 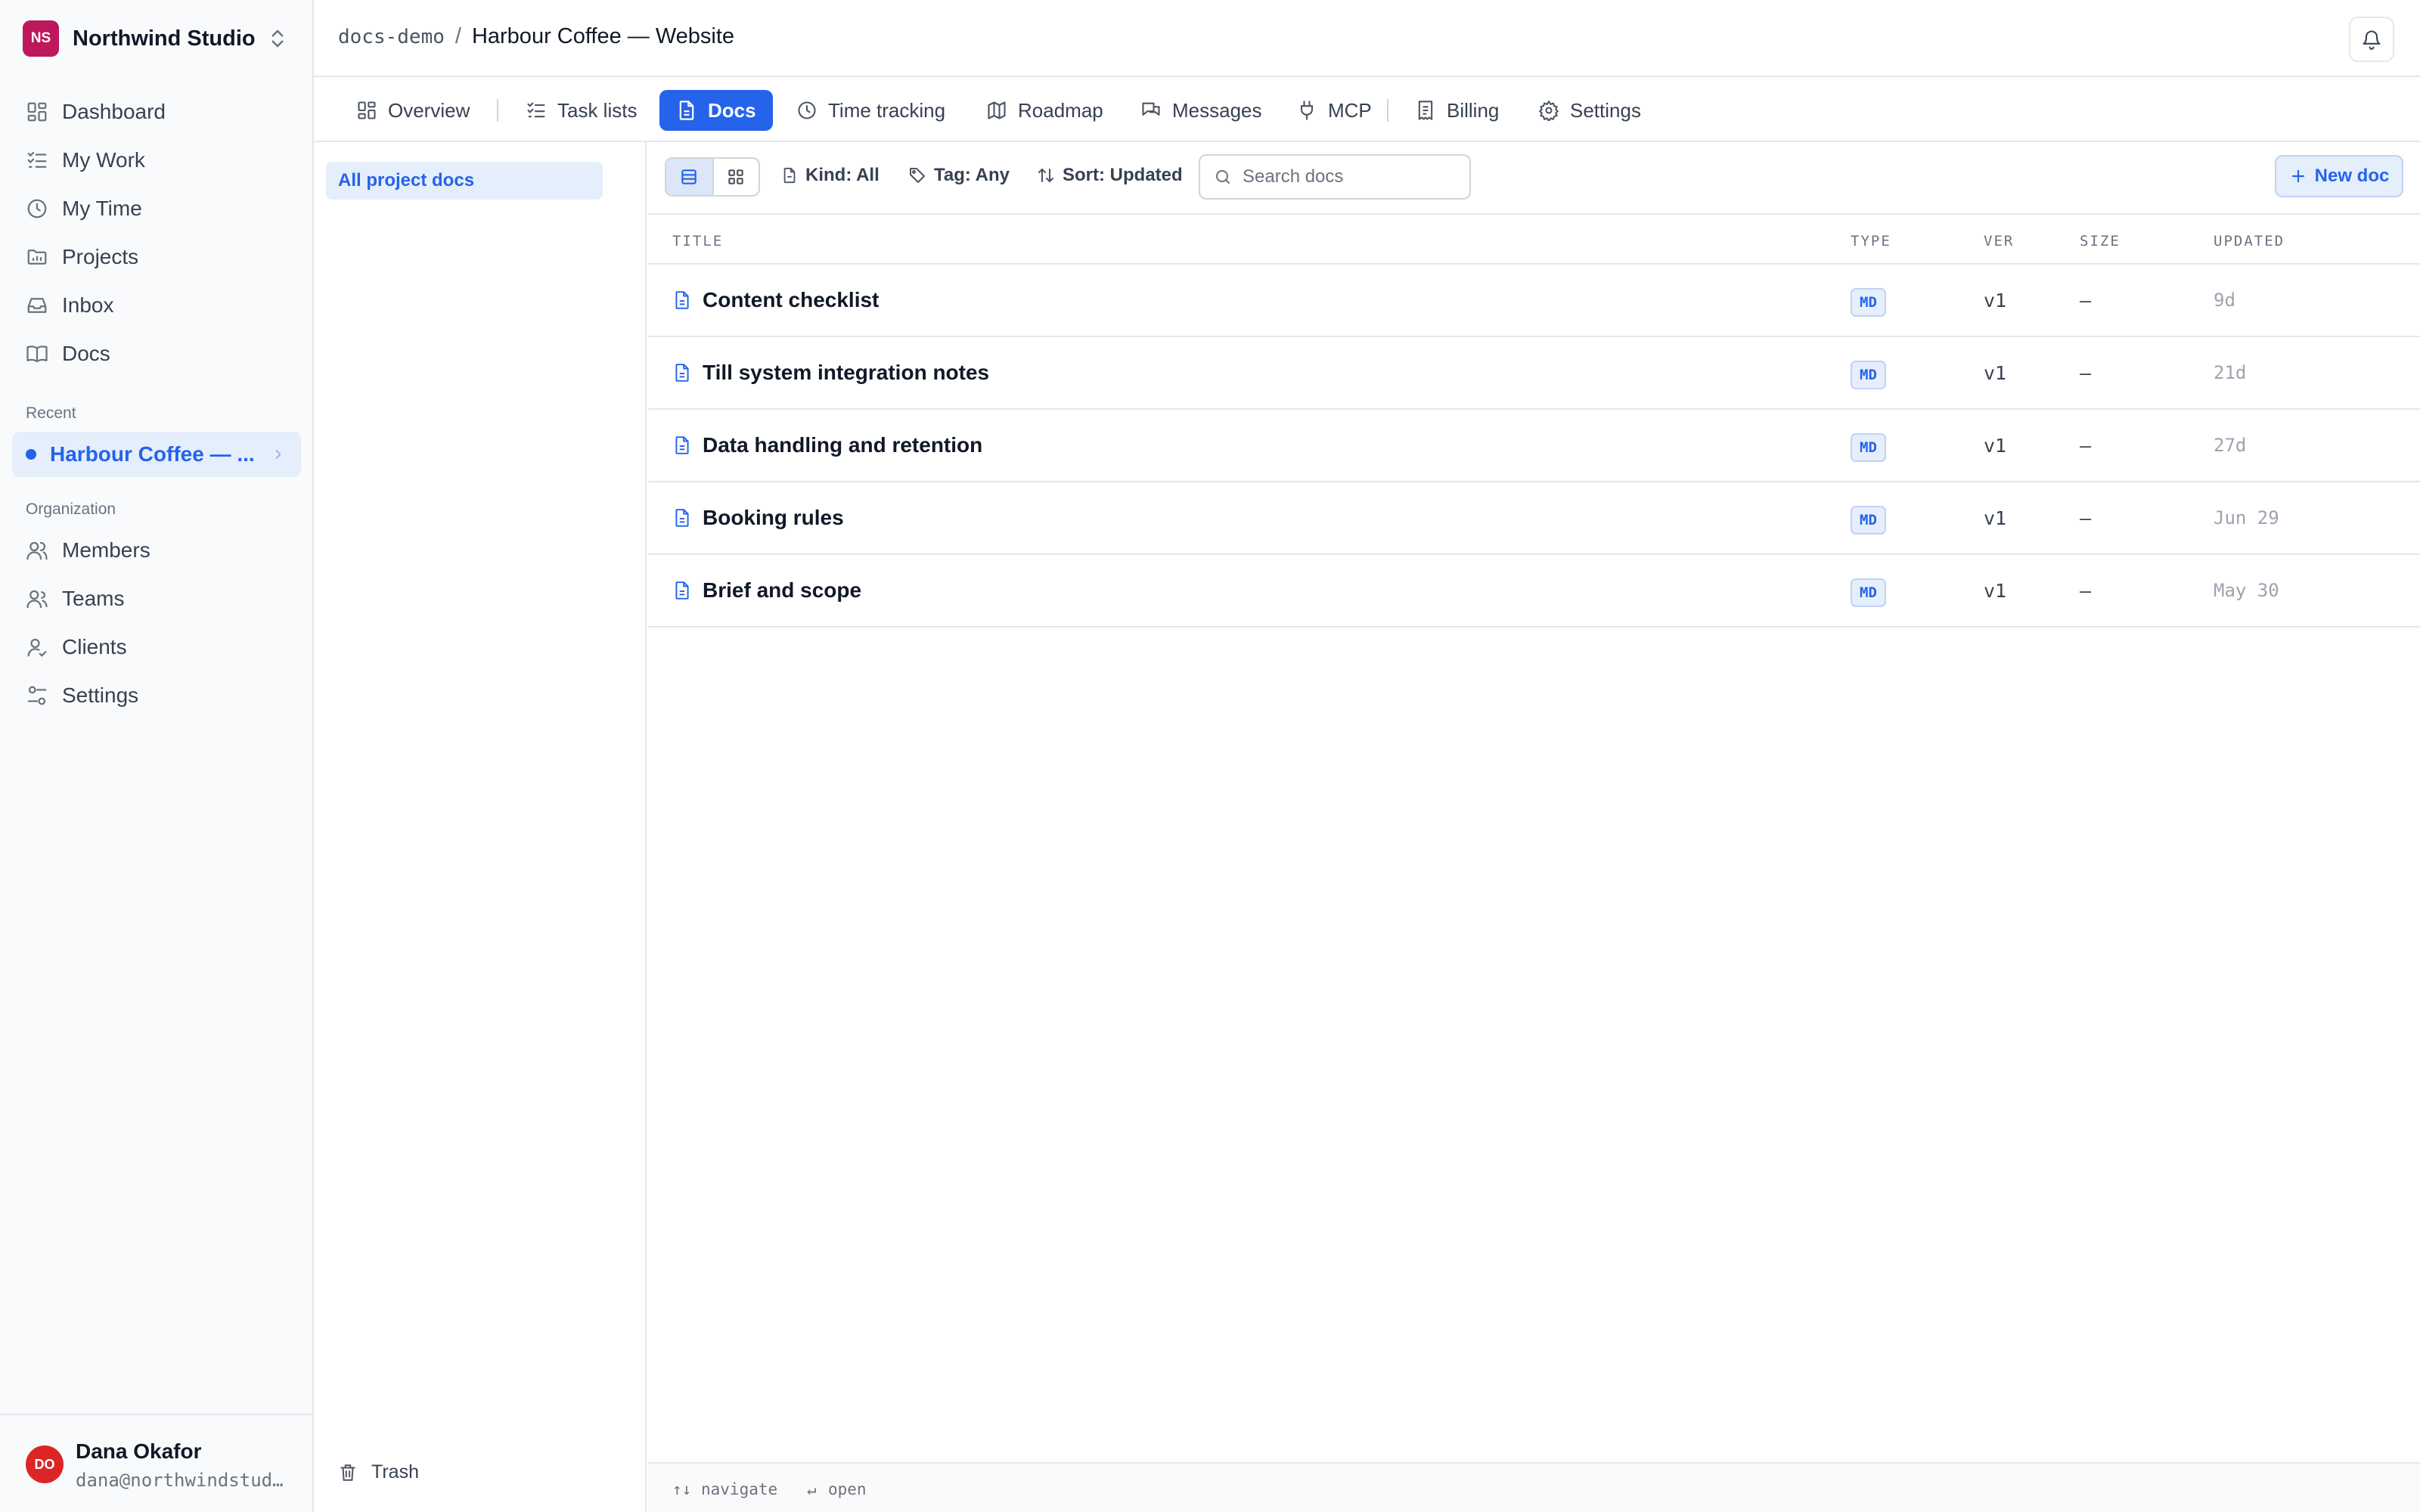 What do you see at coordinates (2100, 241) in the screenshot?
I see `column-header-size: SIZE` at bounding box center [2100, 241].